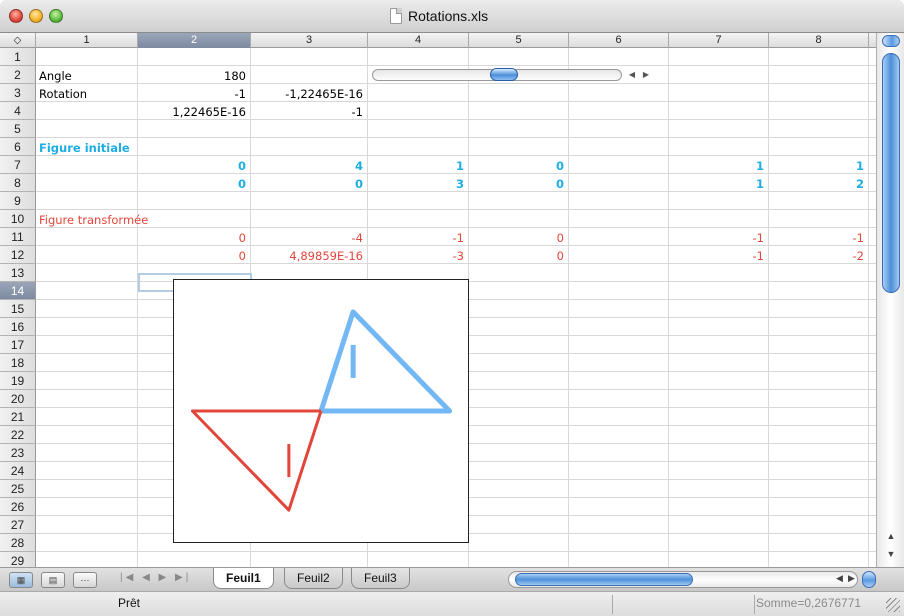 The width and height of the screenshot is (904, 616). I want to click on row-header-27: 27, so click(18, 525).